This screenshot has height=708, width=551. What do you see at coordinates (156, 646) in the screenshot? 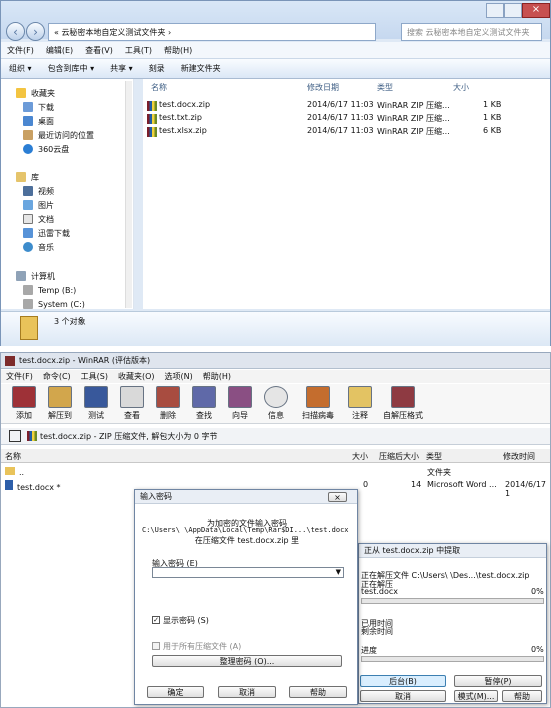
I see `use-all-archives-checkbox` at bounding box center [156, 646].